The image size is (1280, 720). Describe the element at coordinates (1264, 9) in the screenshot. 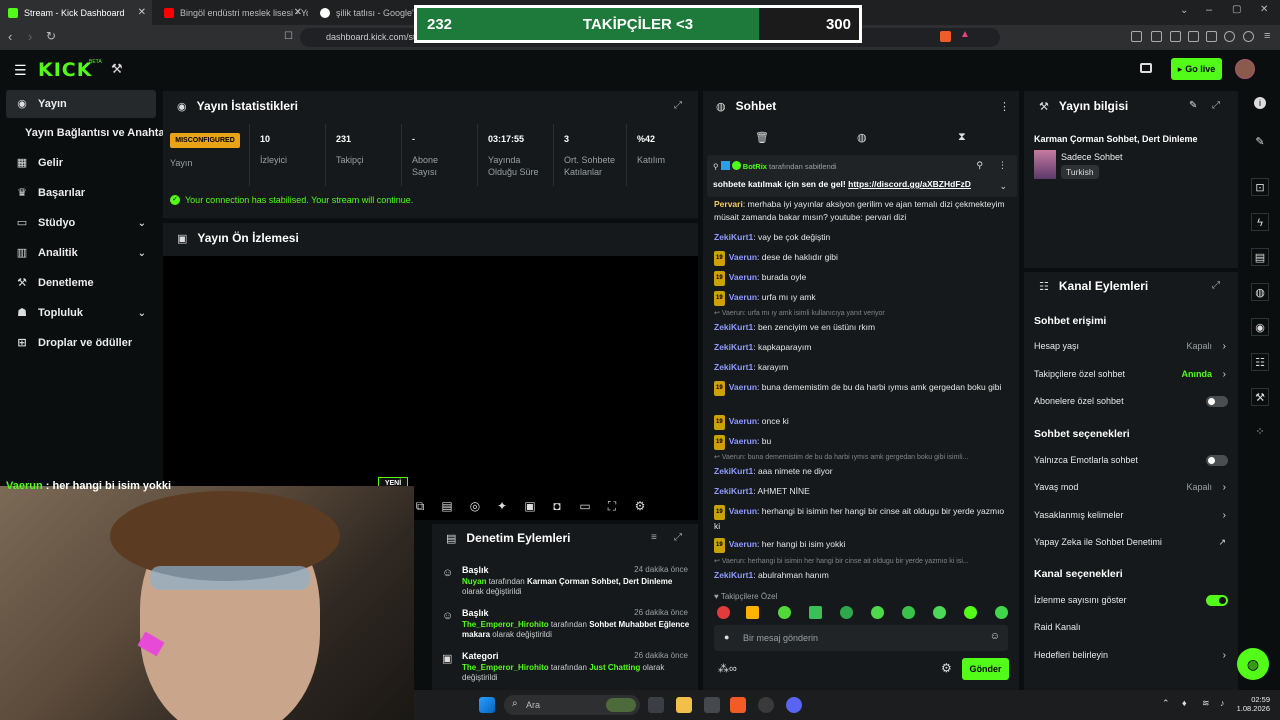

I see `close-window-icon: ✕` at that location.